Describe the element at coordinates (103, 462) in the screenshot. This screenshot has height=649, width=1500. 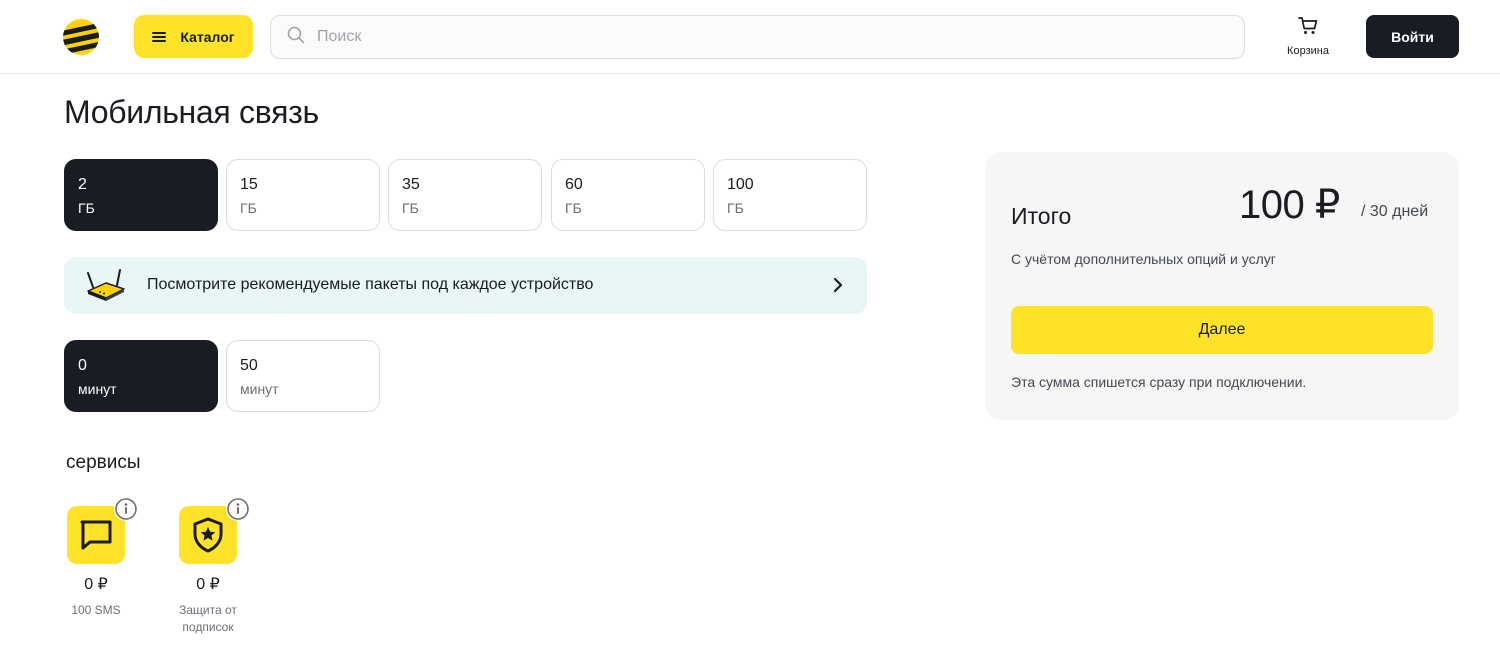
I see `services-title: сервисы` at that location.